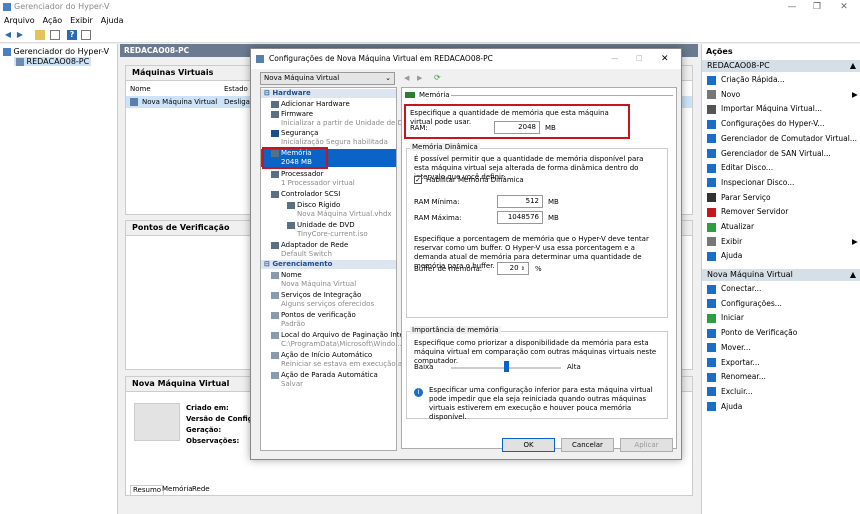  I want to click on action-remover-servidor: Remover Servidor, so click(747, 212).